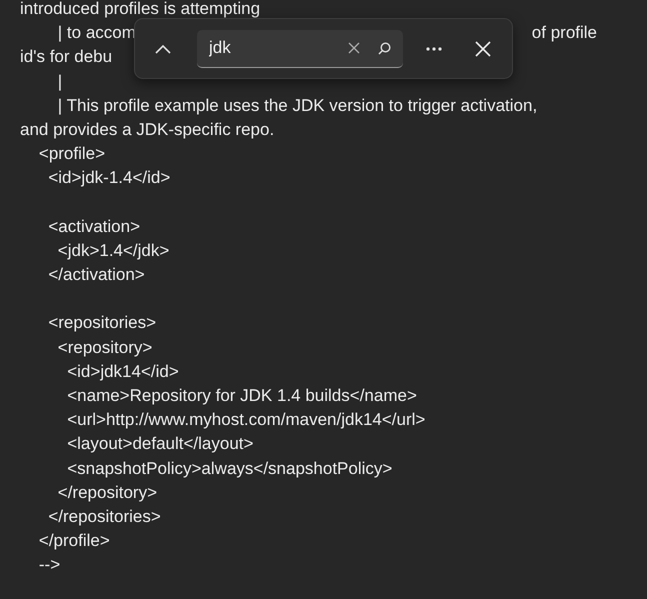  I want to click on code-line: | This profile example uses the JDK version to trigger activation,, so click(297, 105).